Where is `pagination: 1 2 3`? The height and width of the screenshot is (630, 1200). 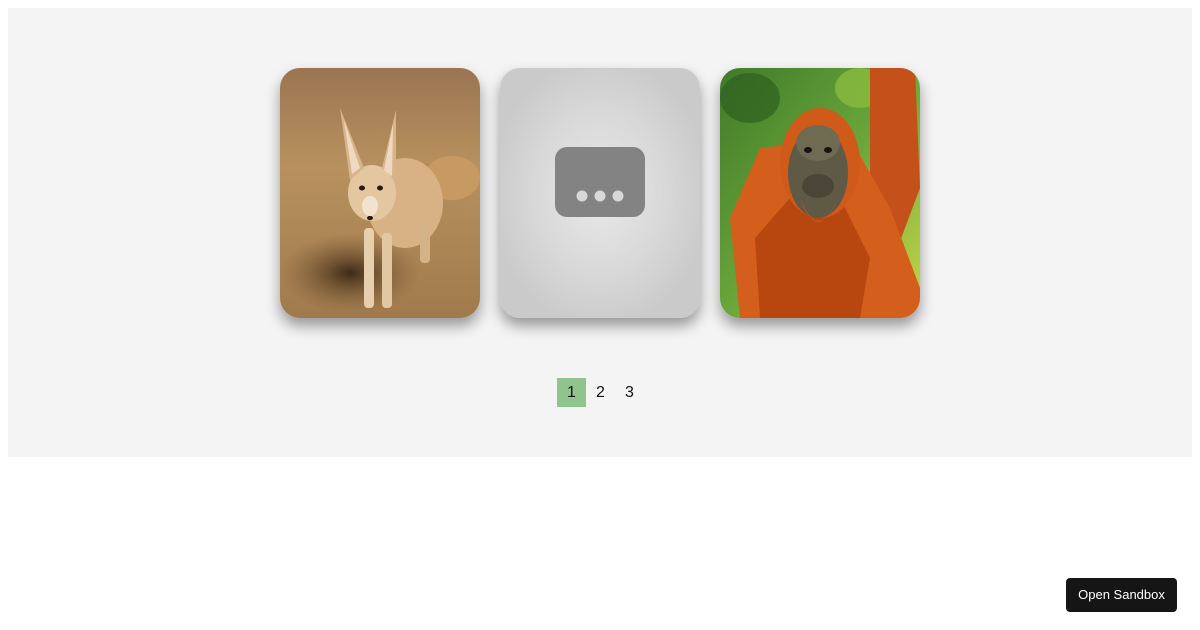 pagination: 1 2 3 is located at coordinates (600, 392).